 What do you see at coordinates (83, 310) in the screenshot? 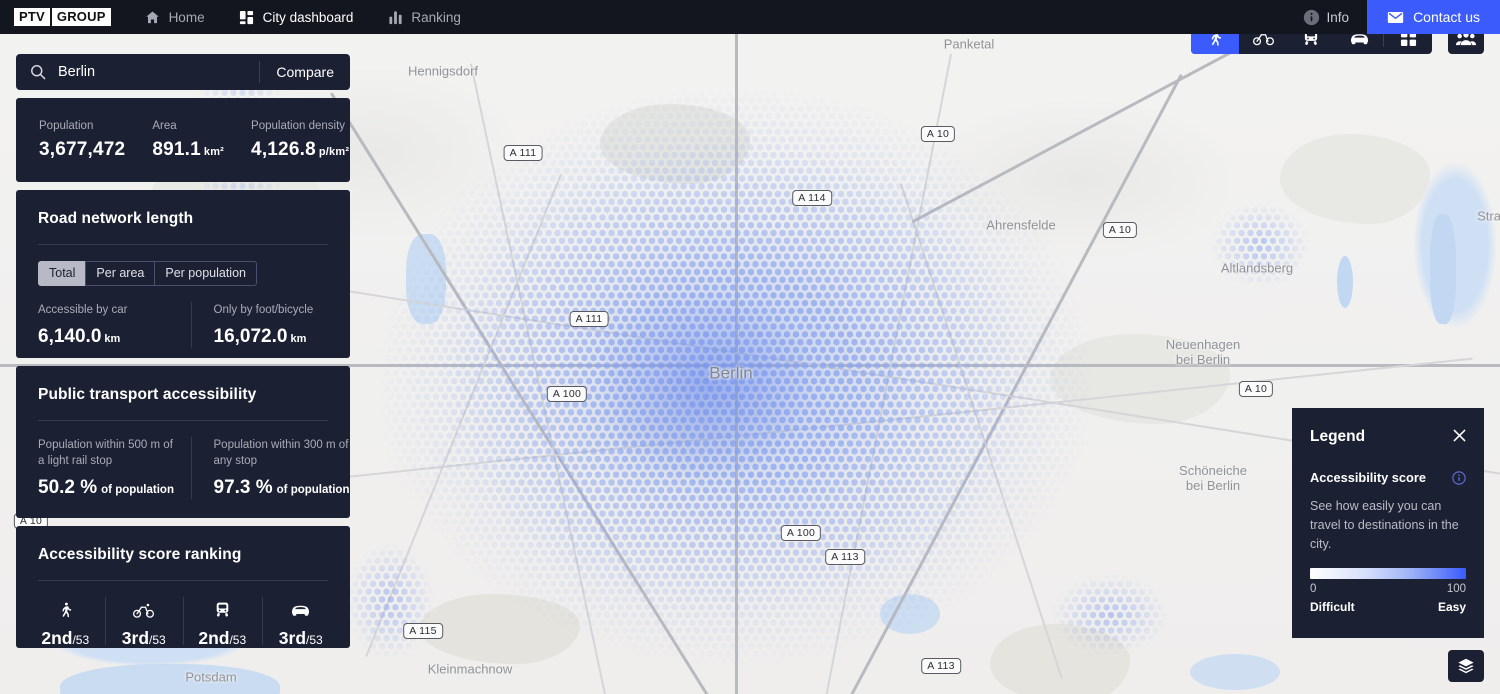
I see `metric-label: Accessible by car` at bounding box center [83, 310].